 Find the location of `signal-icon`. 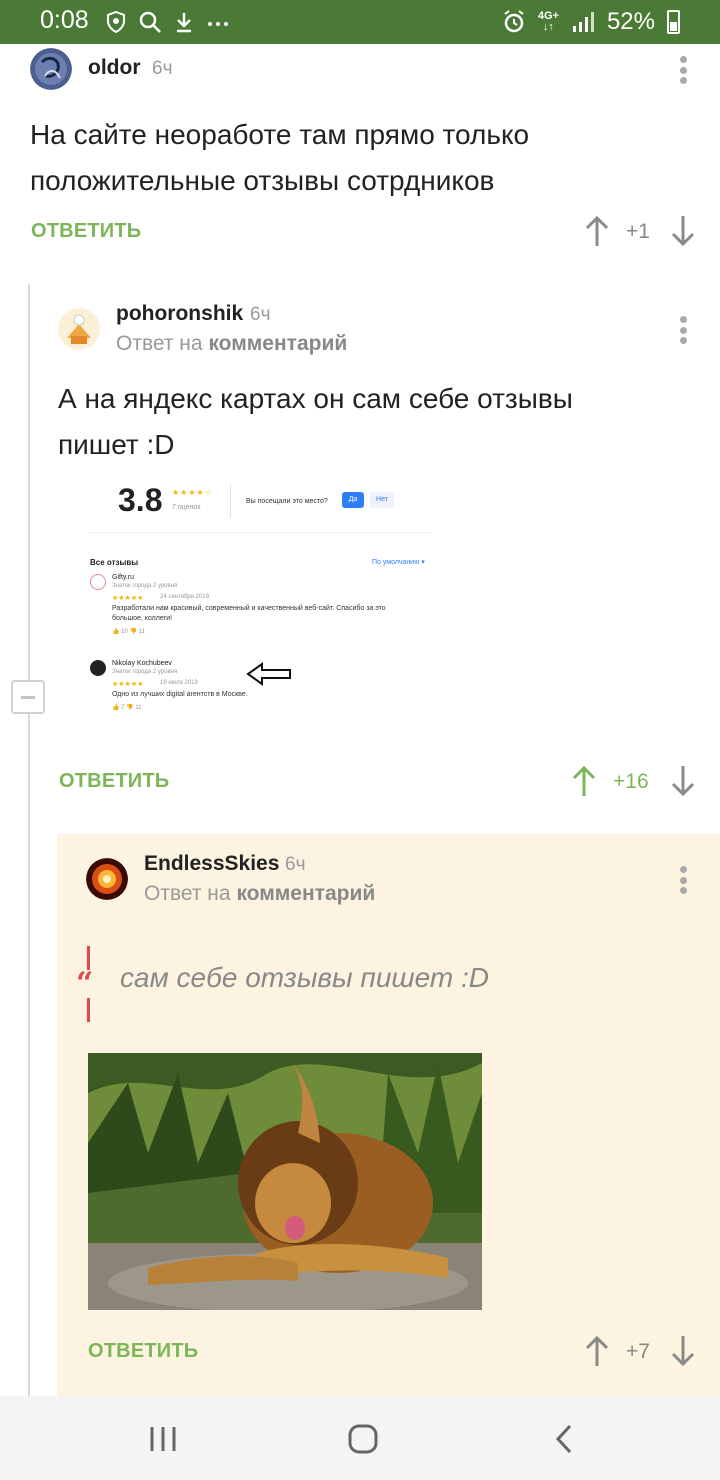

signal-icon is located at coordinates (583, 22).